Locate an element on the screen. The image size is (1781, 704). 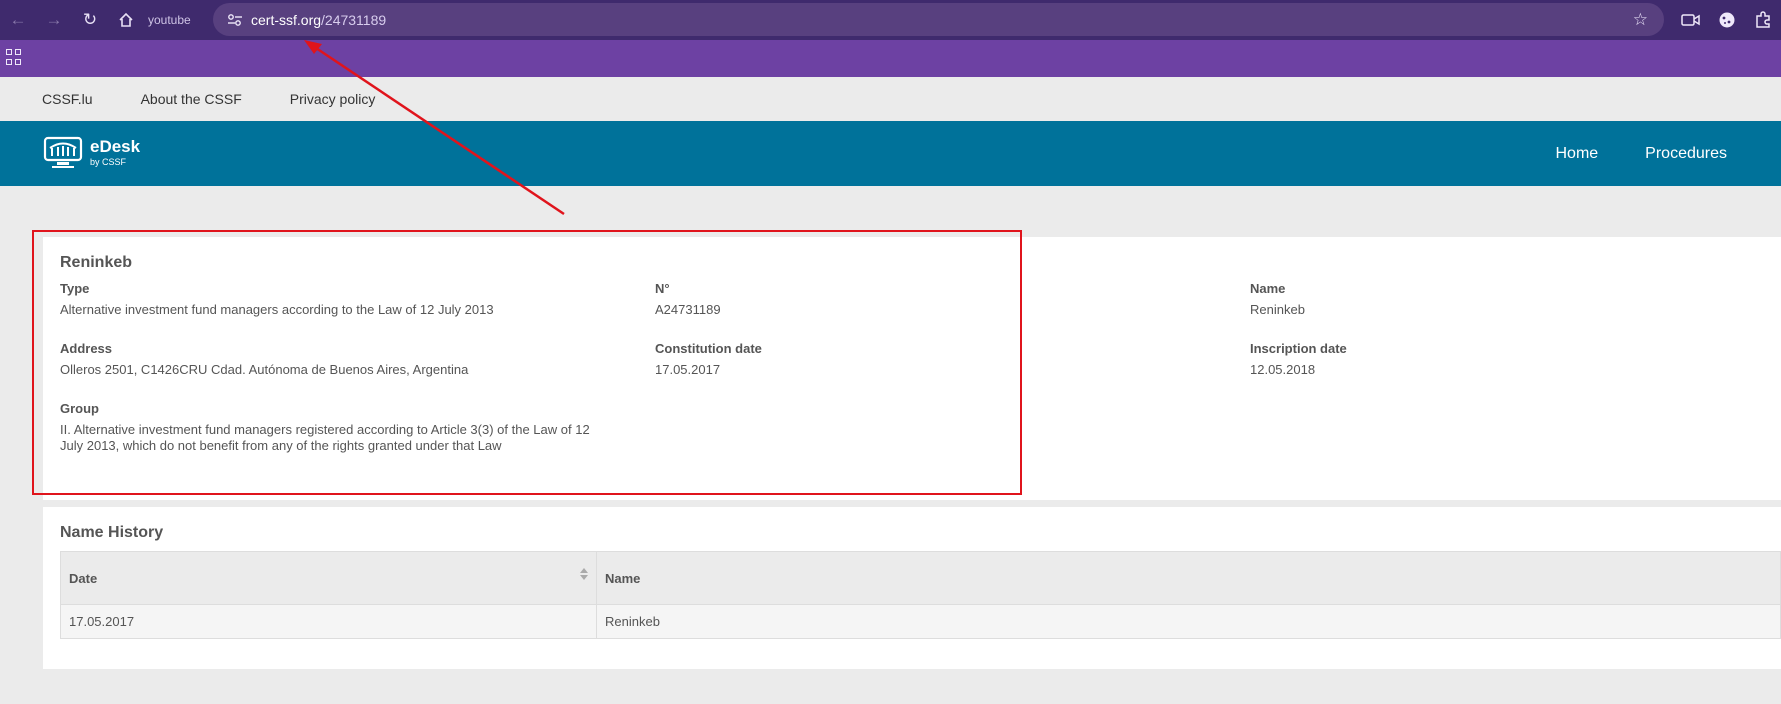
column-header-label: Name is located at coordinates (623, 578).